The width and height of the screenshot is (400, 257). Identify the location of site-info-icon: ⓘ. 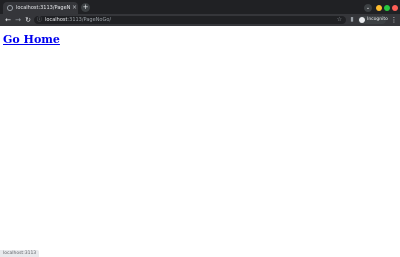
(39, 20).